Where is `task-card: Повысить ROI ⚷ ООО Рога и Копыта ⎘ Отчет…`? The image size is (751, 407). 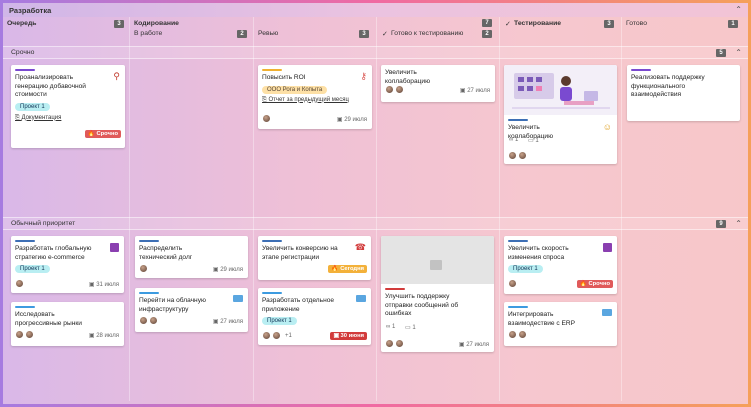
task-card: Повысить ROI ⚷ ООО Рога и Копыта ⎘ Отчет… is located at coordinates (315, 97).